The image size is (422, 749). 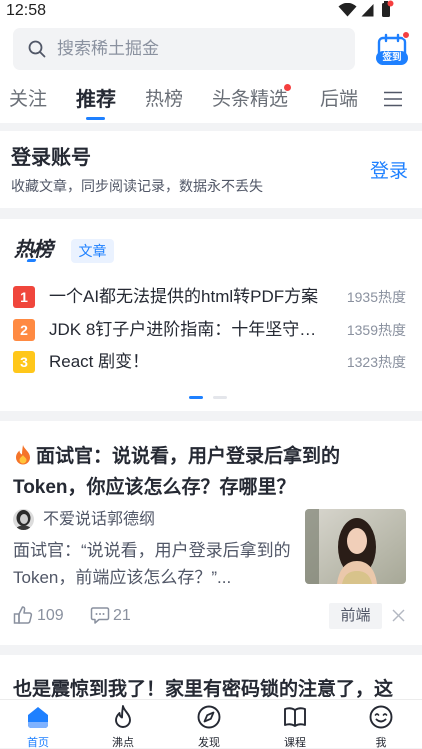 I want to click on article-tag: 前端, so click(x=355, y=616).